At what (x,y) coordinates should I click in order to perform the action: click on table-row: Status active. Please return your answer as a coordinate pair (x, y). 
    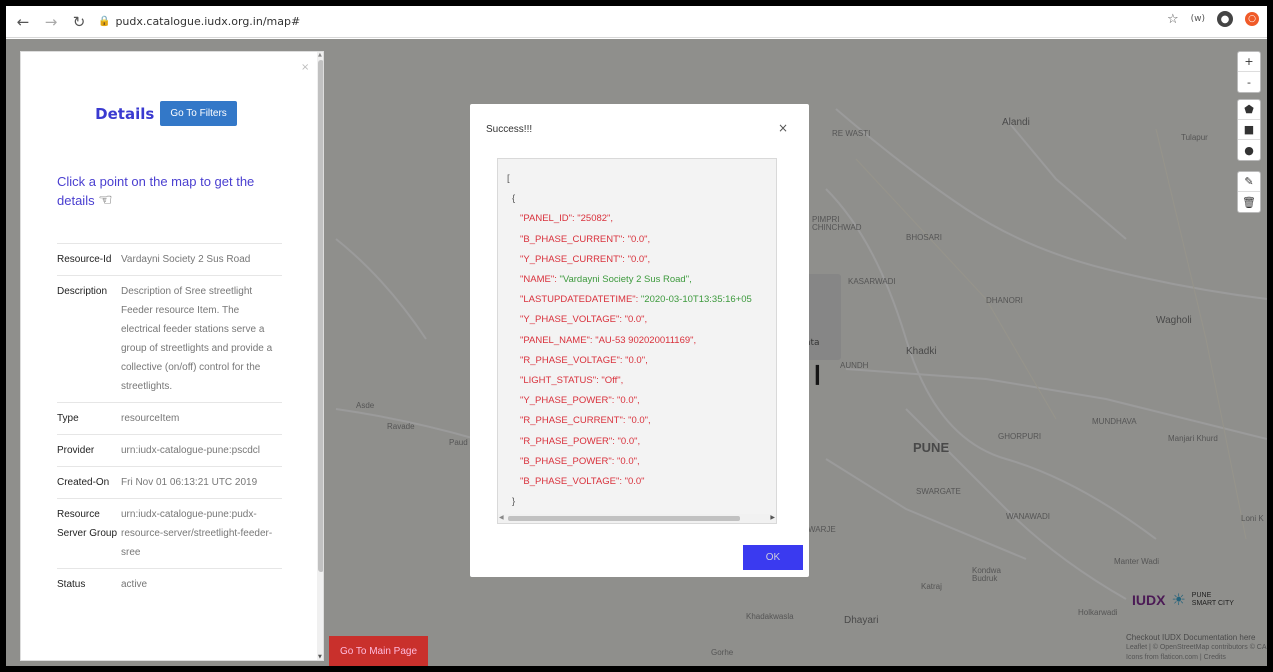
    Looking at the image, I should click on (169, 584).